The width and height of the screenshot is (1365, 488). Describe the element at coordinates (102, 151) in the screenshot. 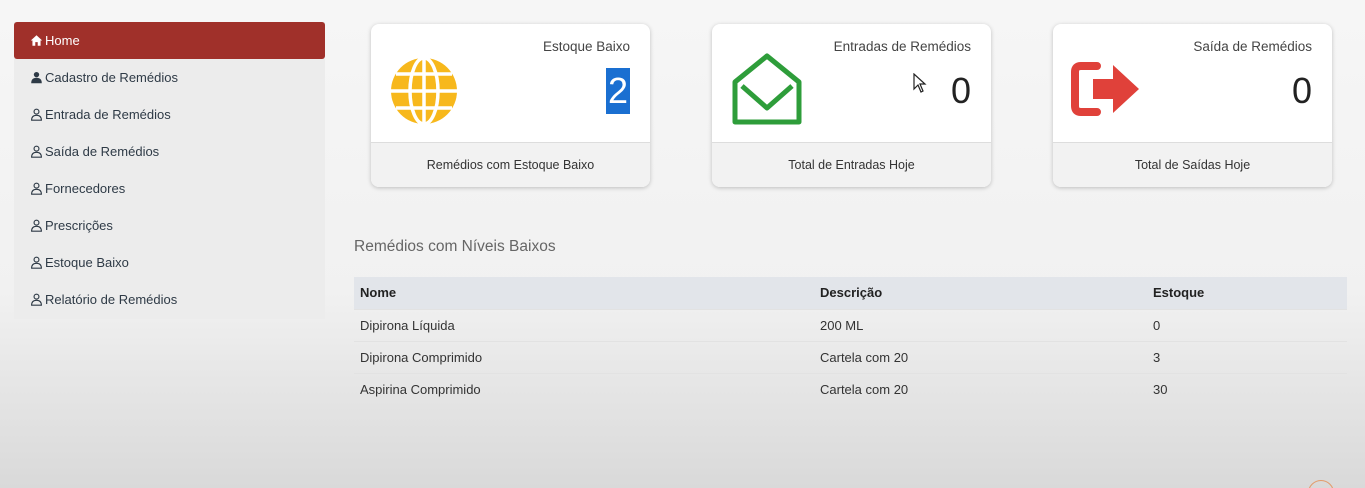

I see `sidebar-item-label: Saída de Remédios` at that location.